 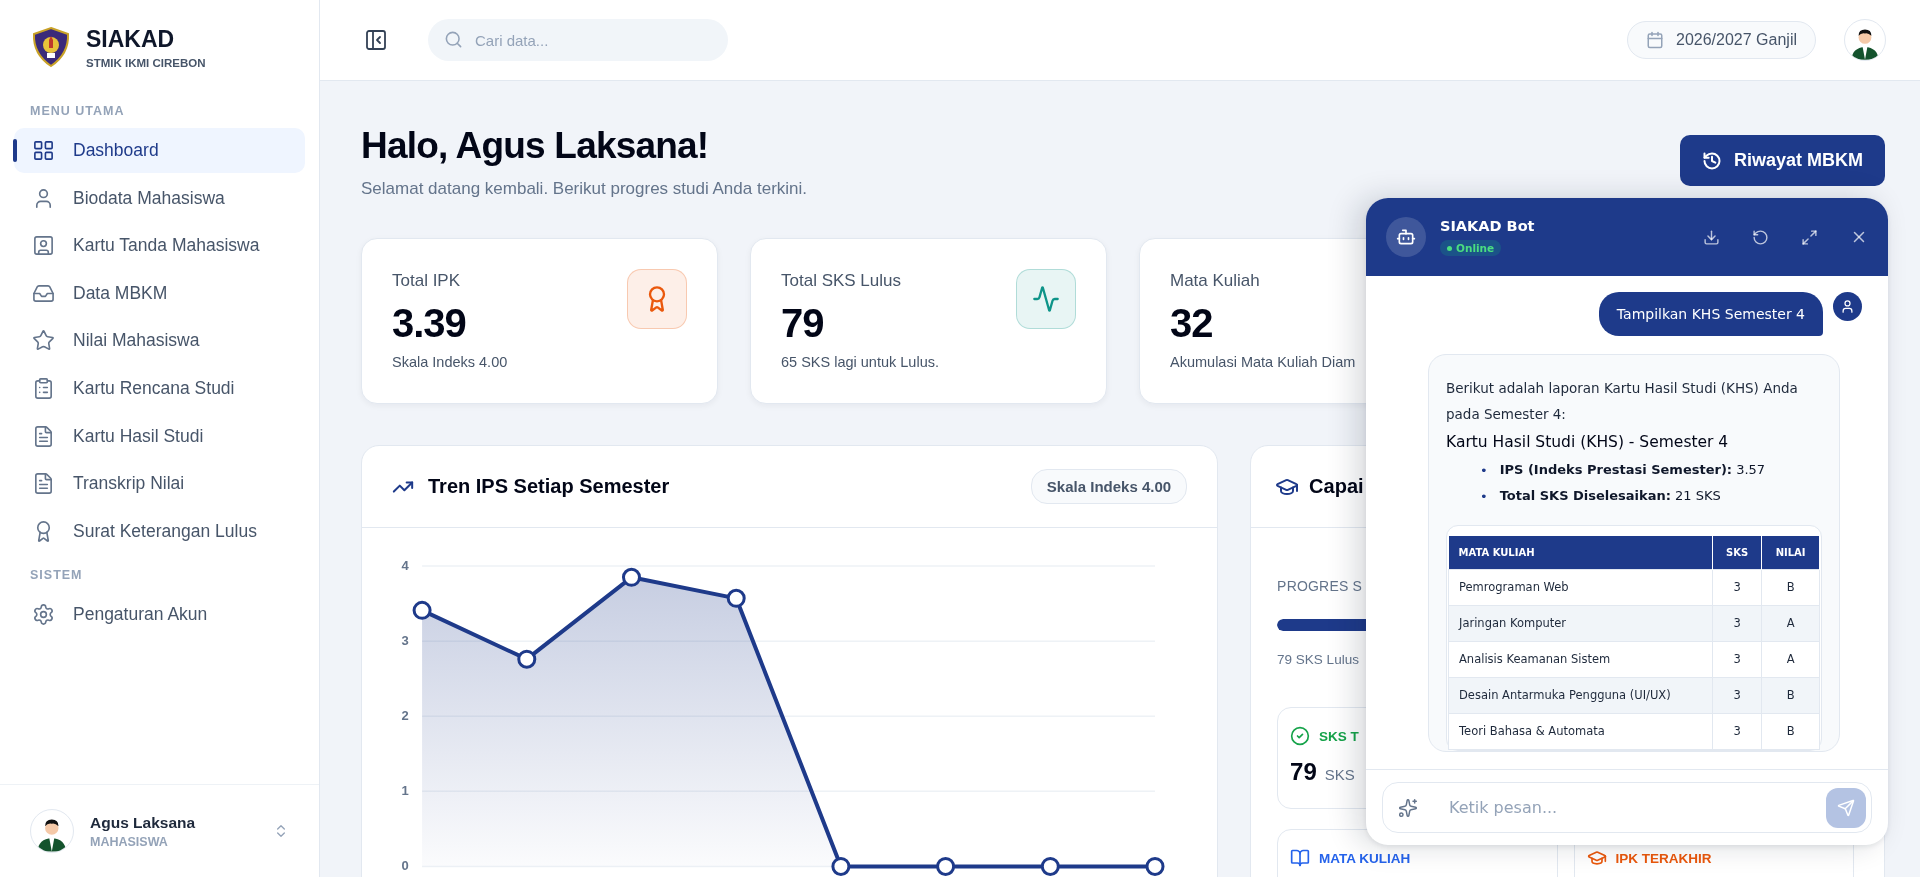 What do you see at coordinates (1303, 772) in the screenshot?
I see `tile-value: 79` at bounding box center [1303, 772].